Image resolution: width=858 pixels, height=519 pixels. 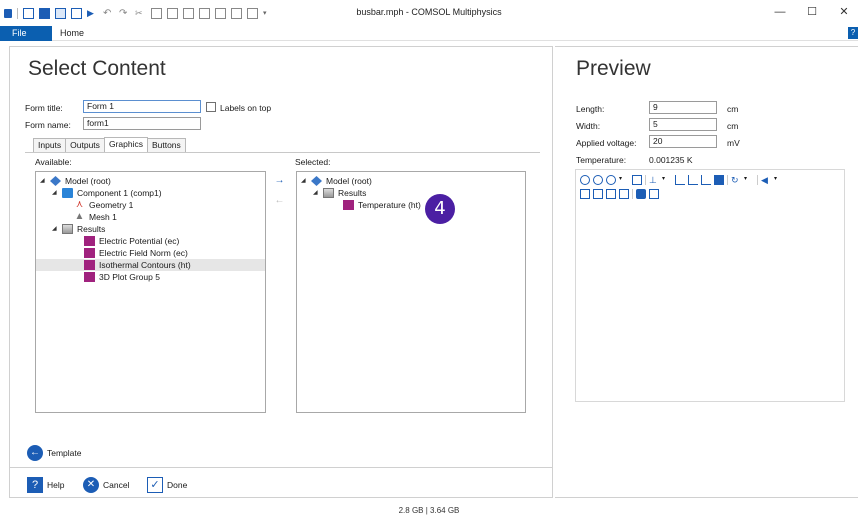 What do you see at coordinates (585, 194) in the screenshot?
I see `wireframe-icon` at bounding box center [585, 194].